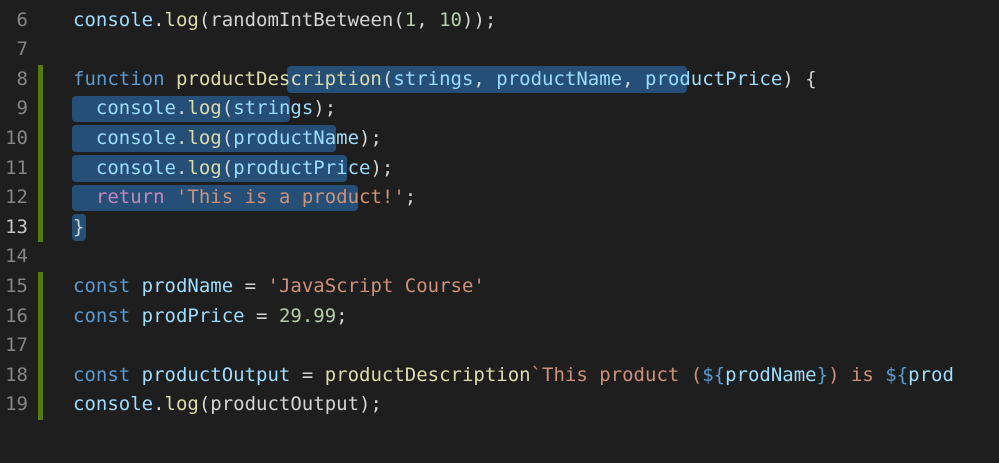 The height and width of the screenshot is (463, 999). I want to click on code-token: `This product (, so click(616, 374).